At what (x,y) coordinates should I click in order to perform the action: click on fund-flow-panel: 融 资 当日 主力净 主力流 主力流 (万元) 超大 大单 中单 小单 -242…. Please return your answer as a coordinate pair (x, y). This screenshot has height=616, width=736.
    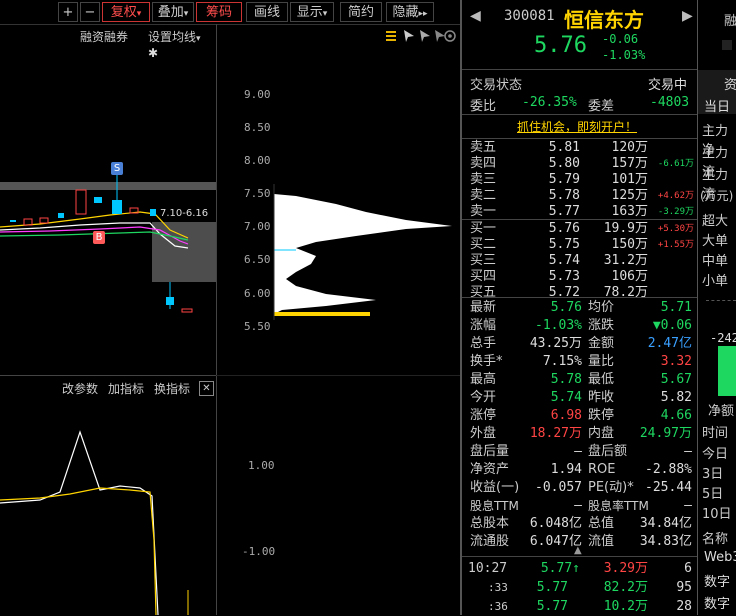
    Looking at the image, I should click on (717, 307).